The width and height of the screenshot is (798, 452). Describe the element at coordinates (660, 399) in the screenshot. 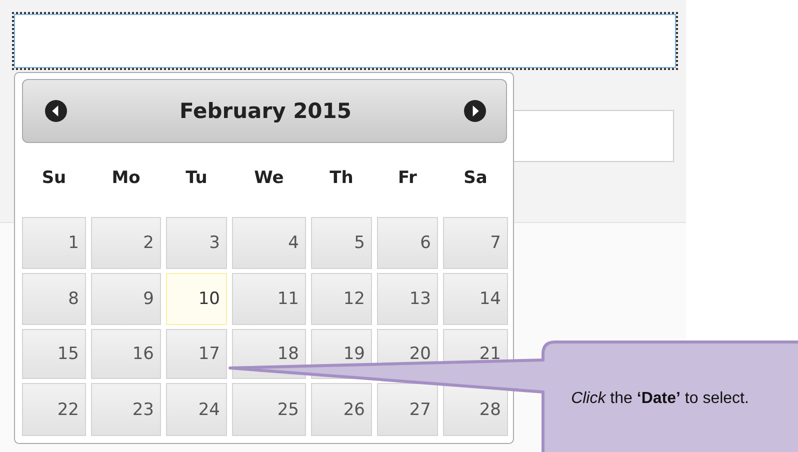

I see `callout-text: Click the ‘Date’ to select.` at that location.